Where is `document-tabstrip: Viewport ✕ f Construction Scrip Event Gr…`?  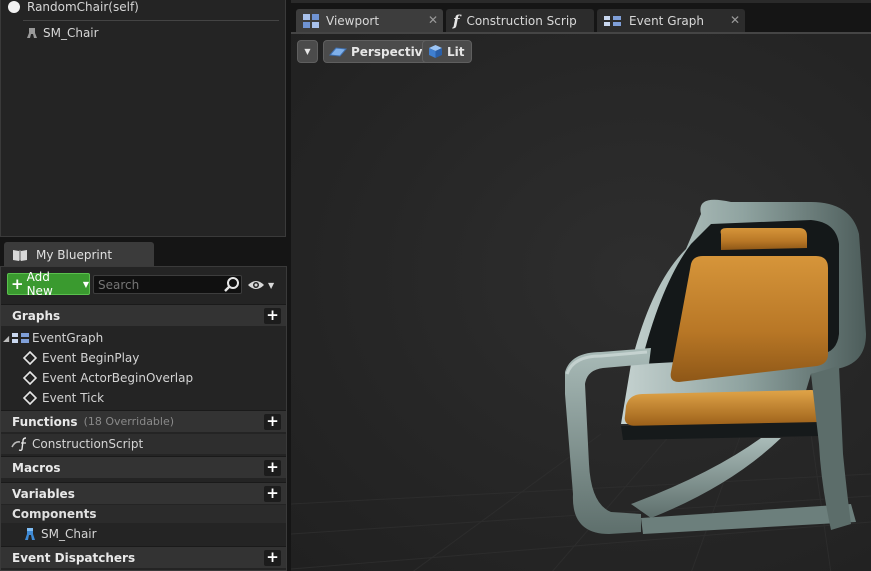 document-tabstrip: Viewport ✕ f Construction Scrip Event Gr… is located at coordinates (581, 16).